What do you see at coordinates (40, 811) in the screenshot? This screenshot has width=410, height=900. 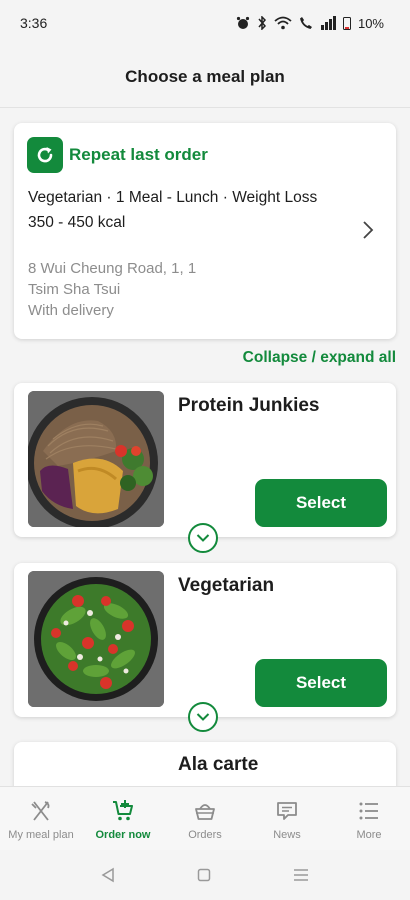 I see `cutlery-icon` at bounding box center [40, 811].